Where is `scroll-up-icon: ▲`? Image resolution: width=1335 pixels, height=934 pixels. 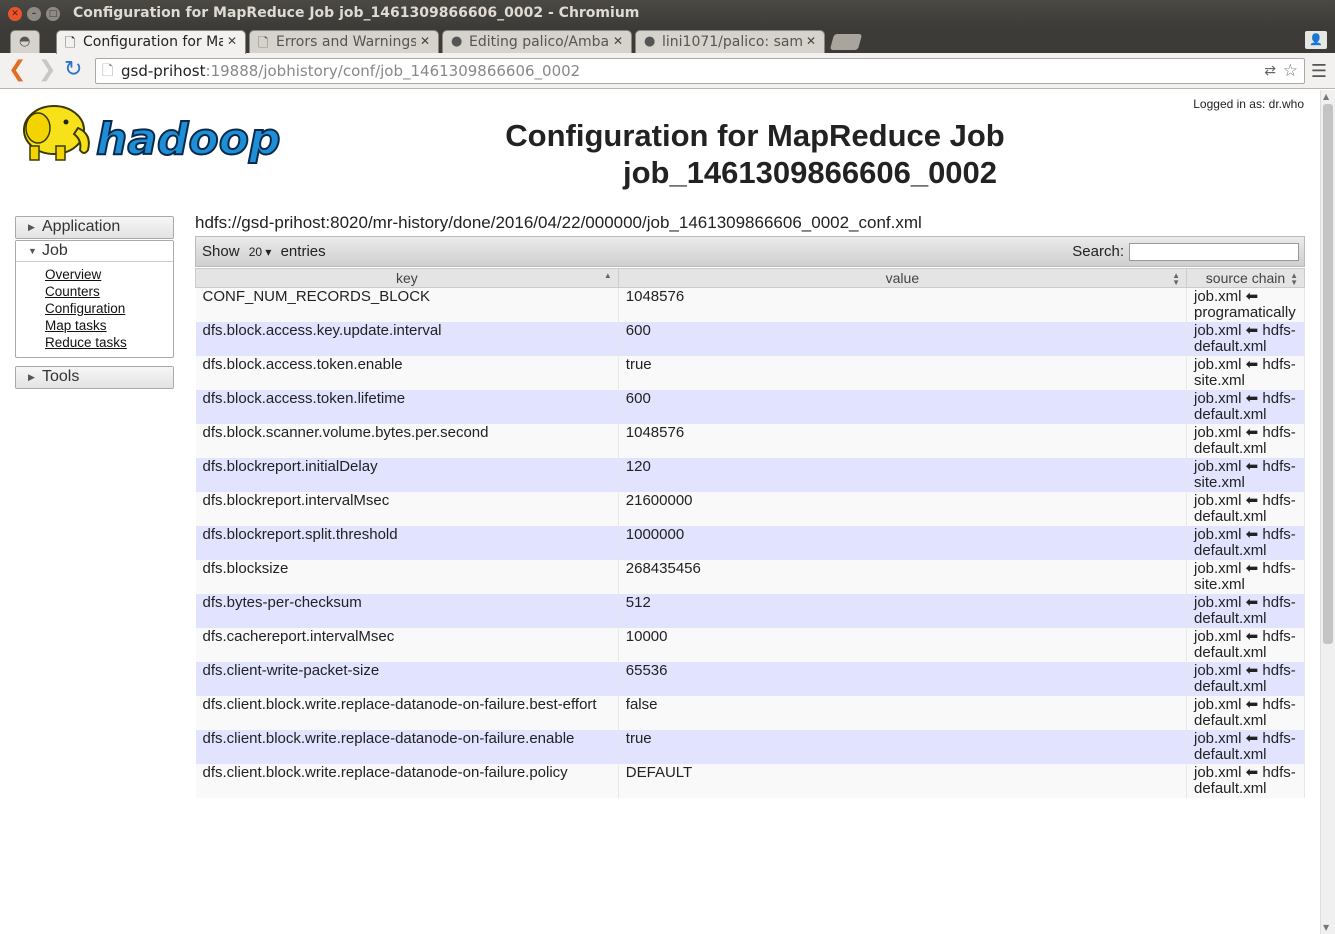 scroll-up-icon: ▲ is located at coordinates (1326, 96).